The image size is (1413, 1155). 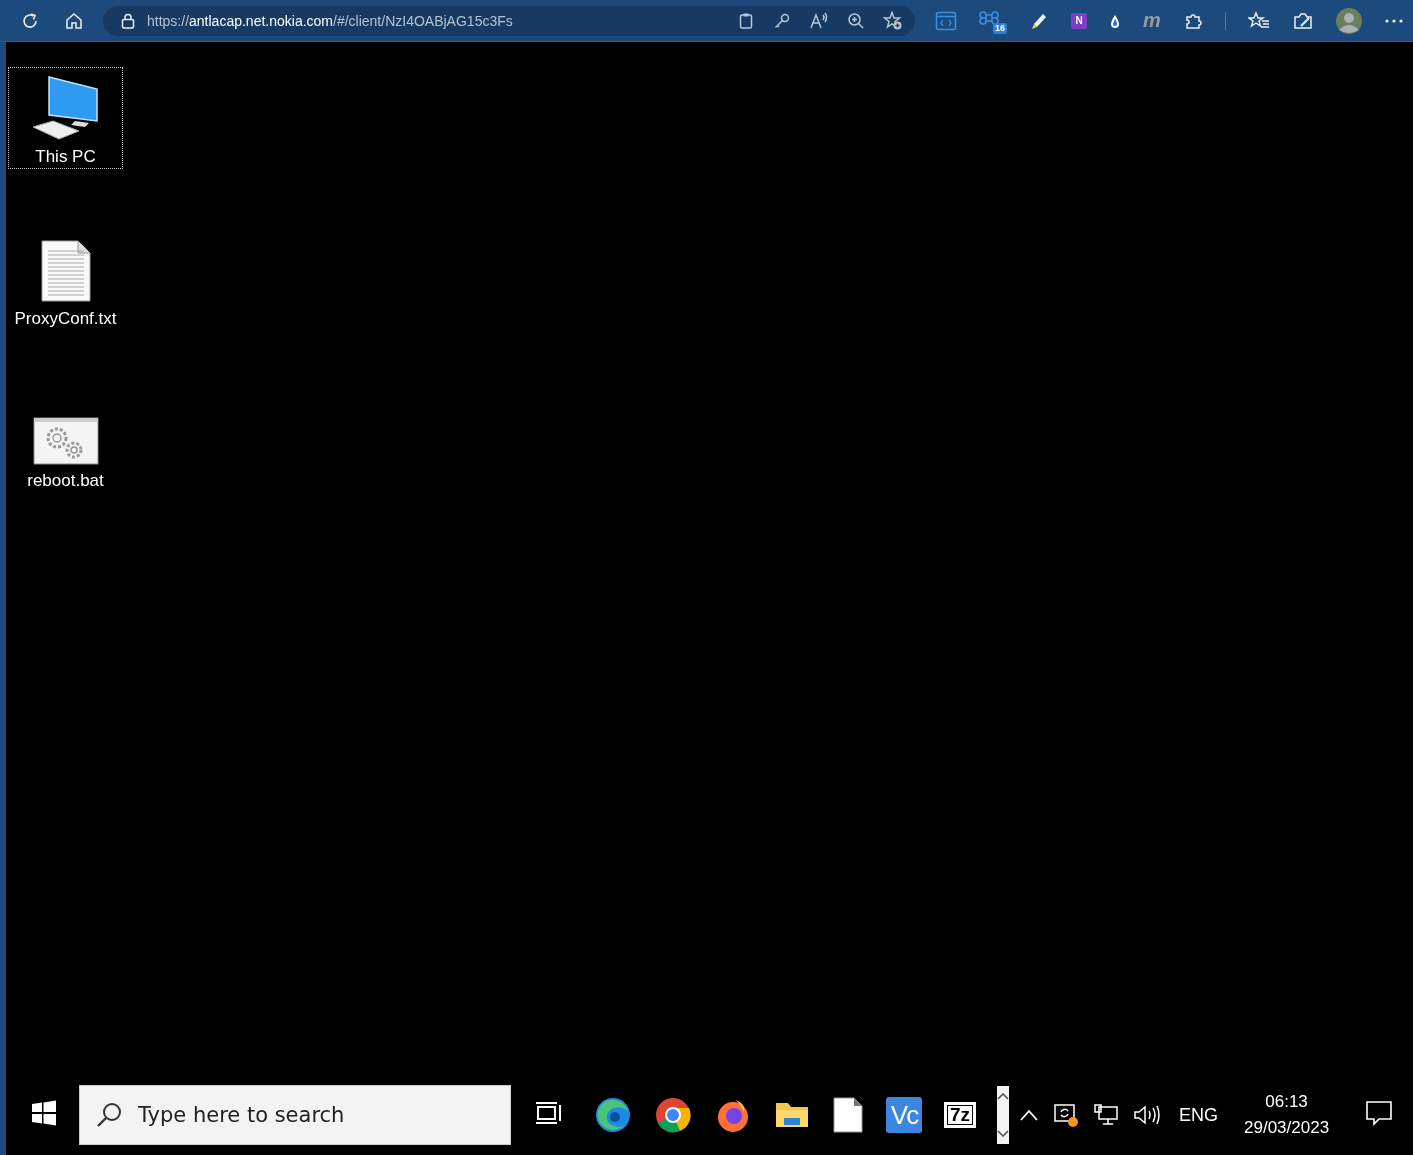 What do you see at coordinates (1198, 1115) in the screenshot?
I see `input-language-indicator: ENG` at bounding box center [1198, 1115].